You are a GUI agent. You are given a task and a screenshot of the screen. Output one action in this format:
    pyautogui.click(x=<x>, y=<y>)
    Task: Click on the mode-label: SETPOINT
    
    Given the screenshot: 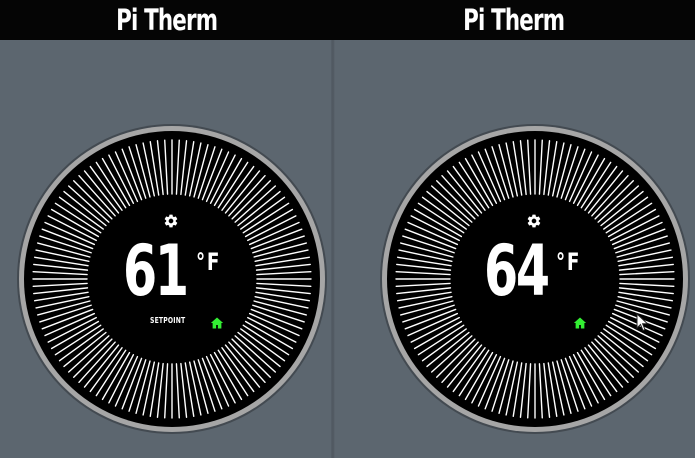 What is the action you would take?
    pyautogui.click(x=168, y=320)
    